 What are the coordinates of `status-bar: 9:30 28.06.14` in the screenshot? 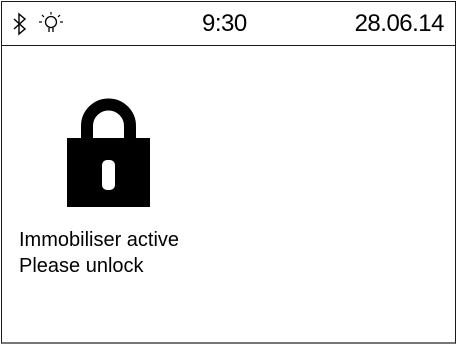 It's located at (228, 24).